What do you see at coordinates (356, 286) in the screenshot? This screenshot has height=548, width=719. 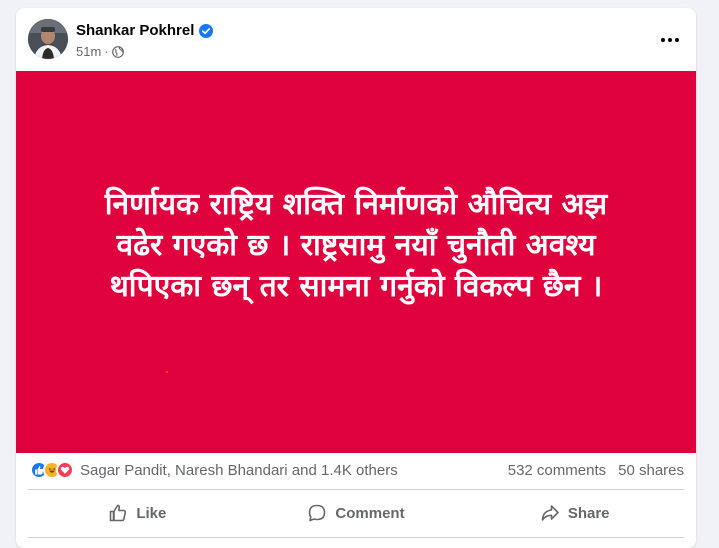 I see `post-text-line-3: थपिएका छन् तर सामना गर्नुको विकल्प छैन ।` at bounding box center [356, 286].